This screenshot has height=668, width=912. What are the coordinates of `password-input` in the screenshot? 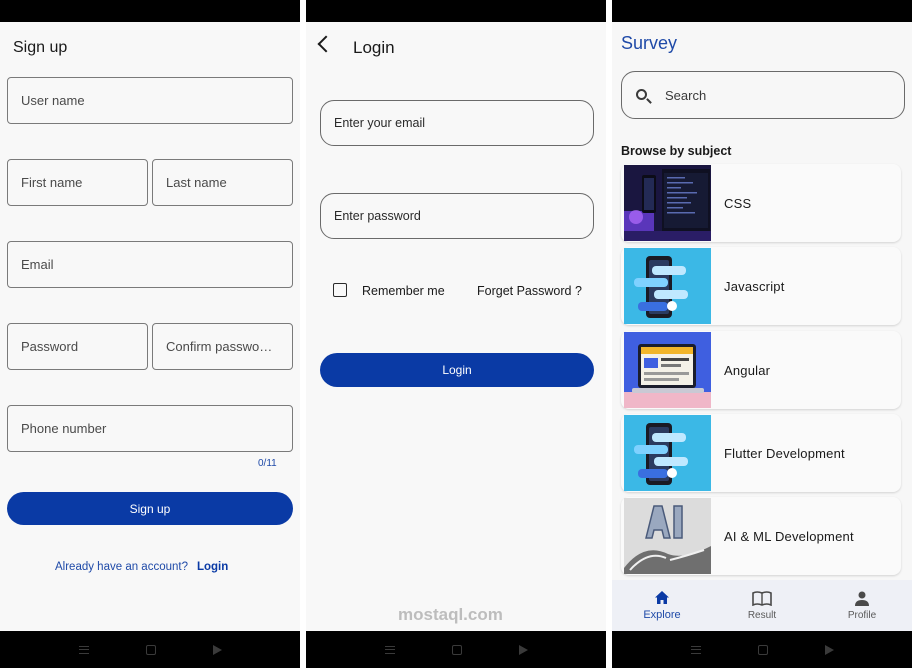 It's located at (77, 346).